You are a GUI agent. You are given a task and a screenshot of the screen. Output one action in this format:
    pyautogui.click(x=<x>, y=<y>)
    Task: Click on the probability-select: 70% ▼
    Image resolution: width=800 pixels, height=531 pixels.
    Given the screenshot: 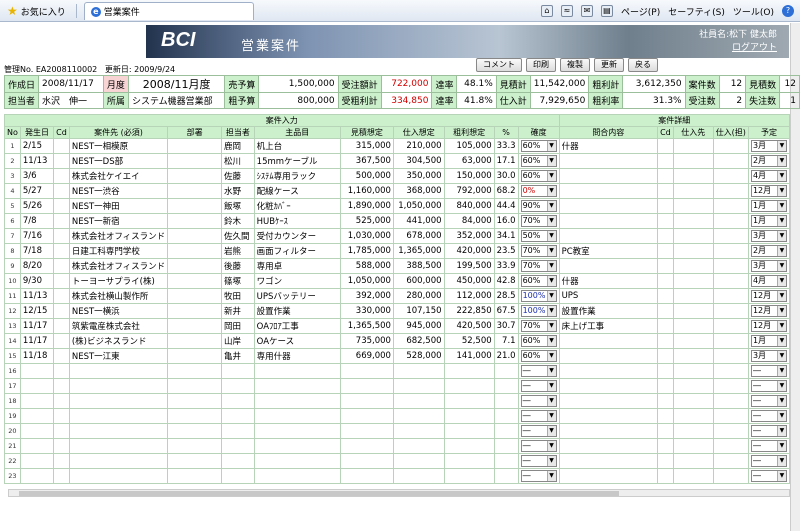 What is the action you would take?
    pyautogui.click(x=538, y=251)
    